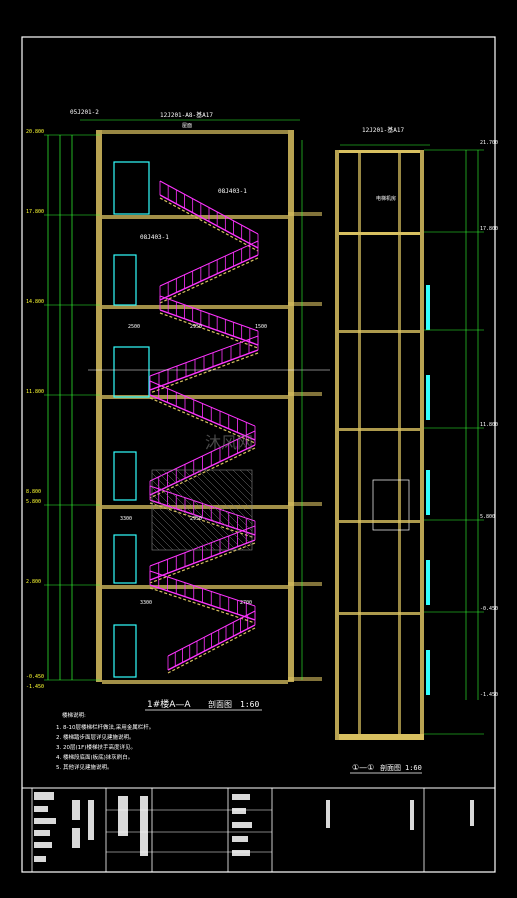 This screenshot has width=517, height=898. Describe the element at coordinates (454, 442) in the screenshot. I see `shaft-level-ticks` at that location.